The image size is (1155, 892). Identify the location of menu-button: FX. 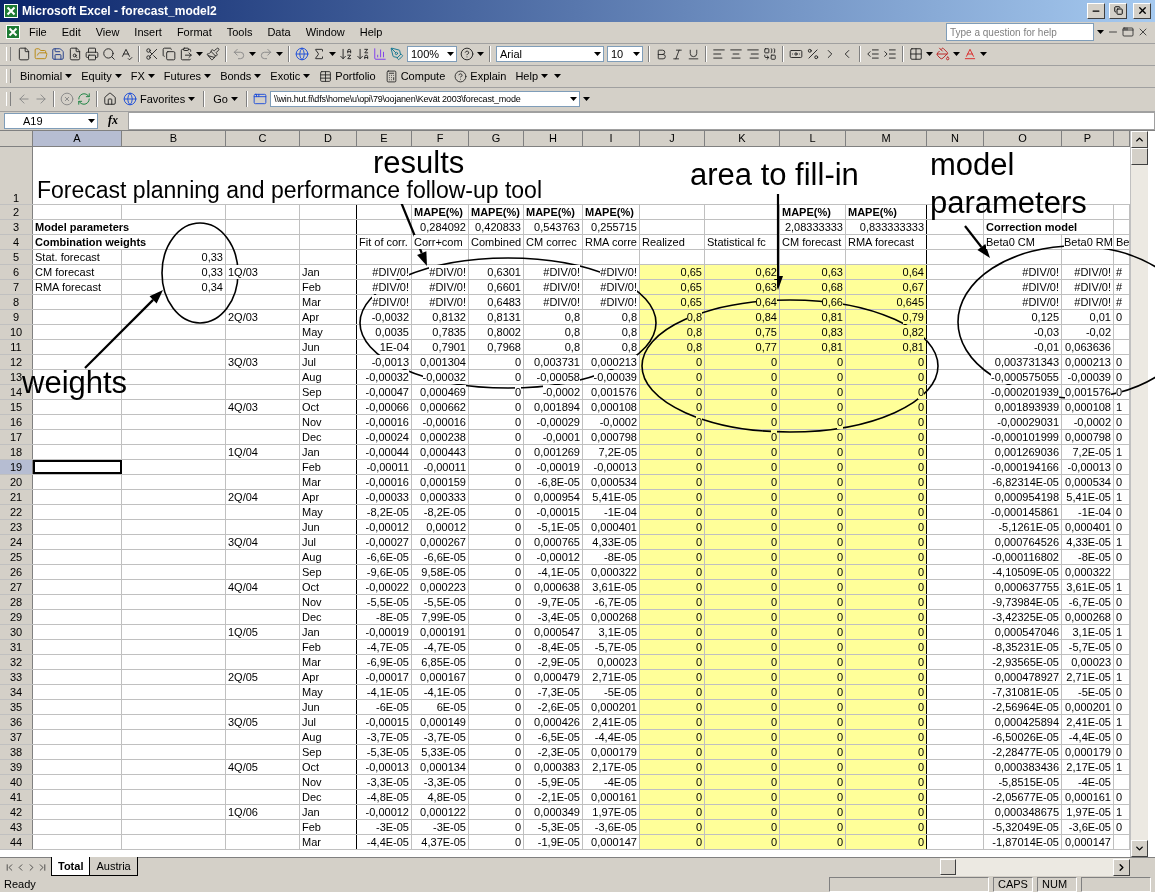
(142, 76).